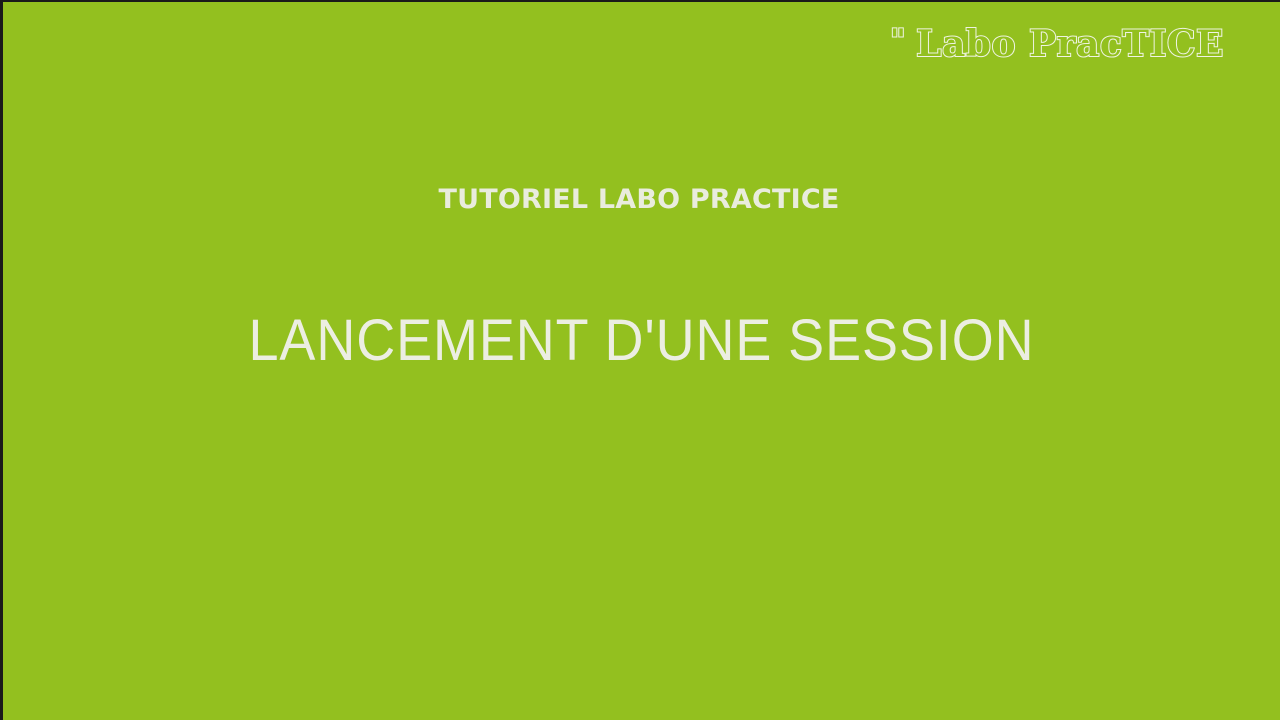 The width and height of the screenshot is (1280, 720). I want to click on labo-practice-logo: " Labo PracTICE, so click(1057, 44).